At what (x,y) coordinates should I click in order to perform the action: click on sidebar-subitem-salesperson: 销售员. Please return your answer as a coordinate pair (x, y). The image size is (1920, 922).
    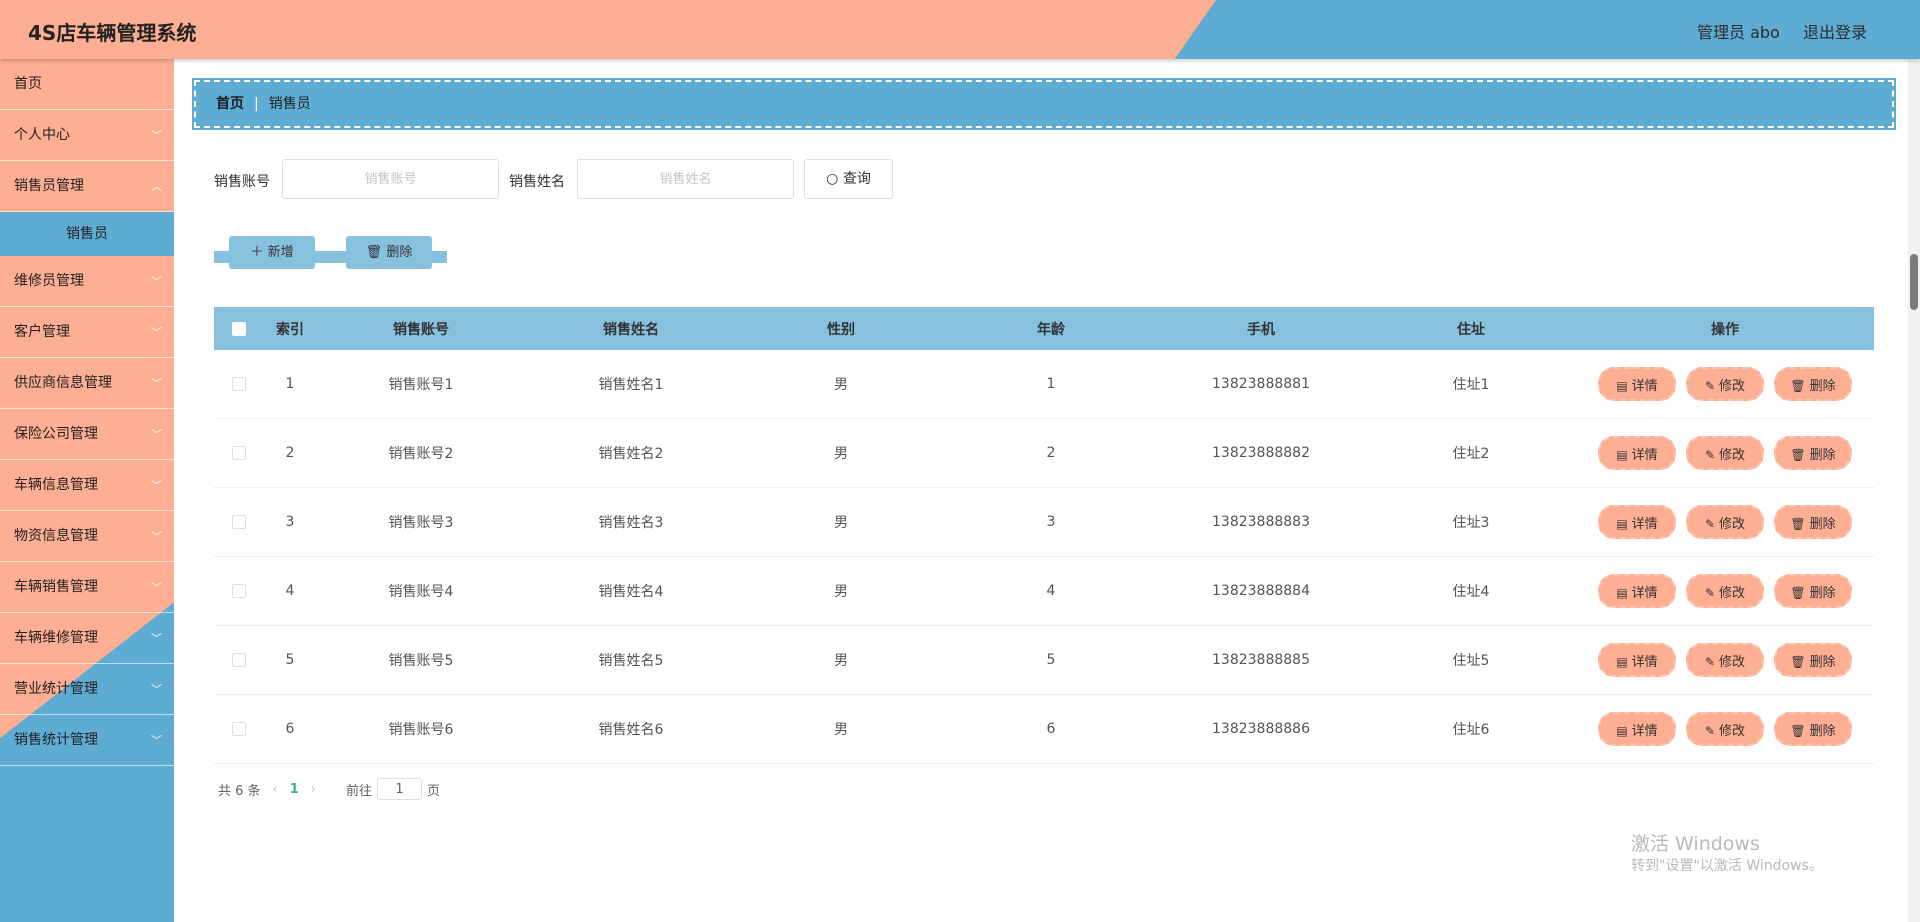
    Looking at the image, I should click on (87, 234).